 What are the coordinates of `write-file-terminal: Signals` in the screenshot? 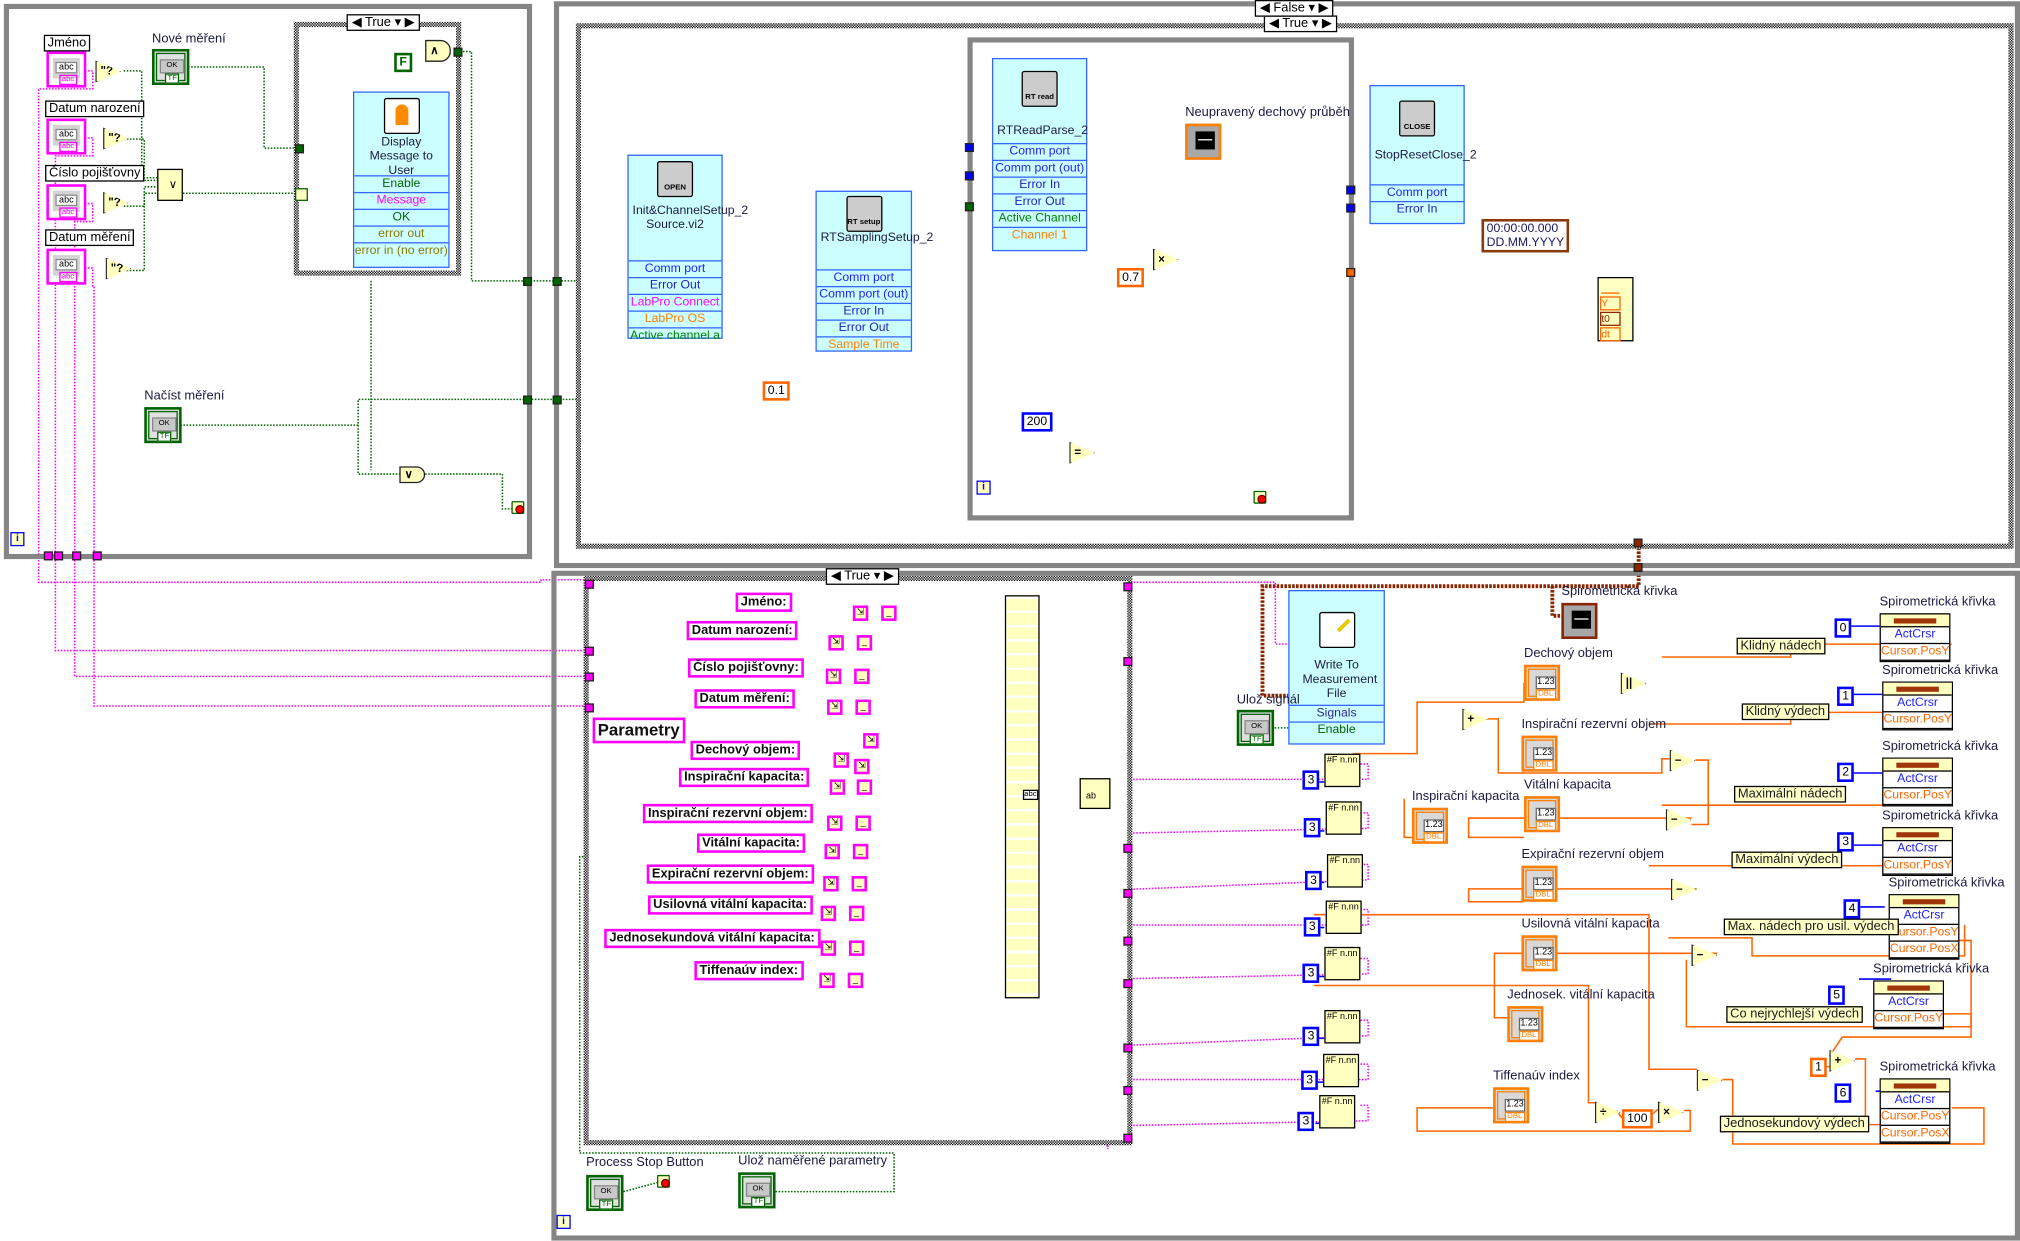 It's located at (1336, 713).